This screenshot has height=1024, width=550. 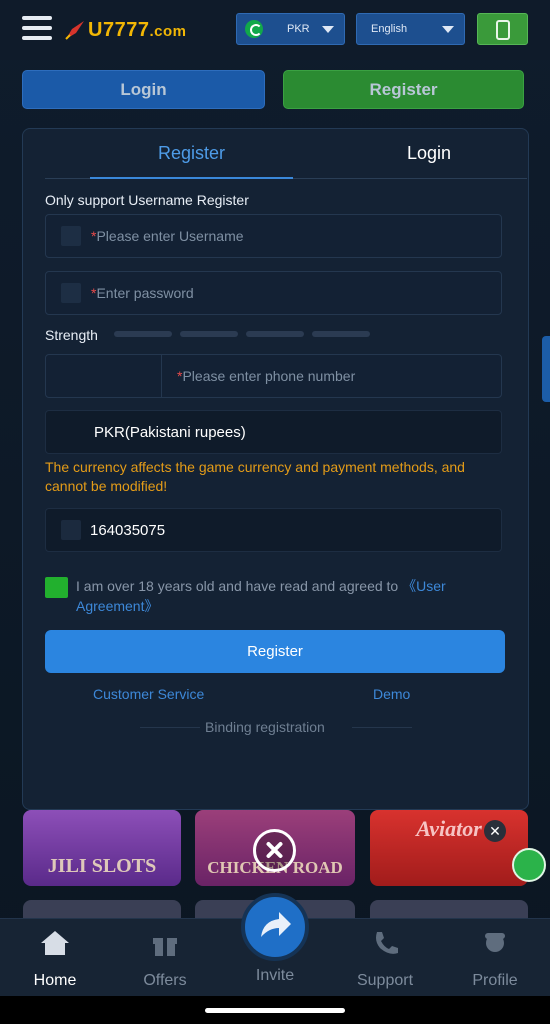 What do you see at coordinates (495, 959) in the screenshot?
I see `nav-item-profile: Profile` at bounding box center [495, 959].